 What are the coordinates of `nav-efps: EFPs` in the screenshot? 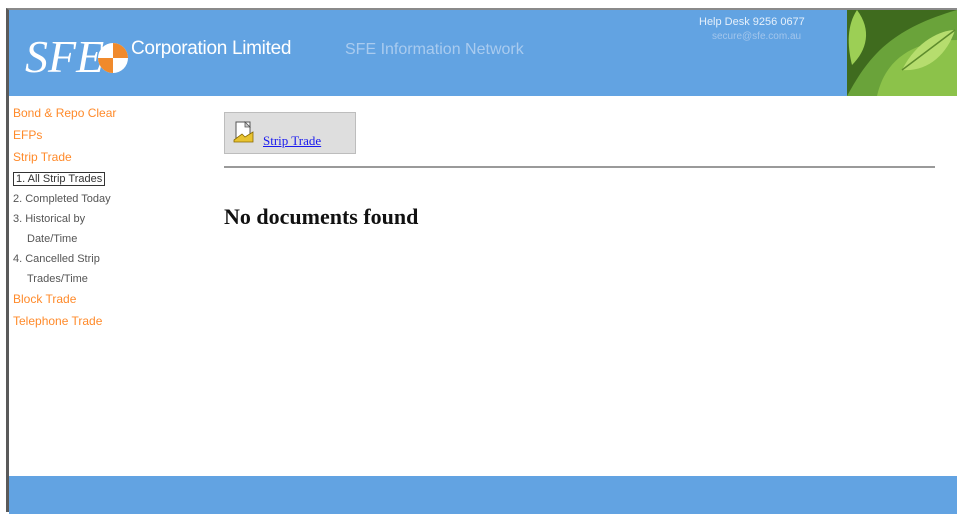 It's located at (111, 135).